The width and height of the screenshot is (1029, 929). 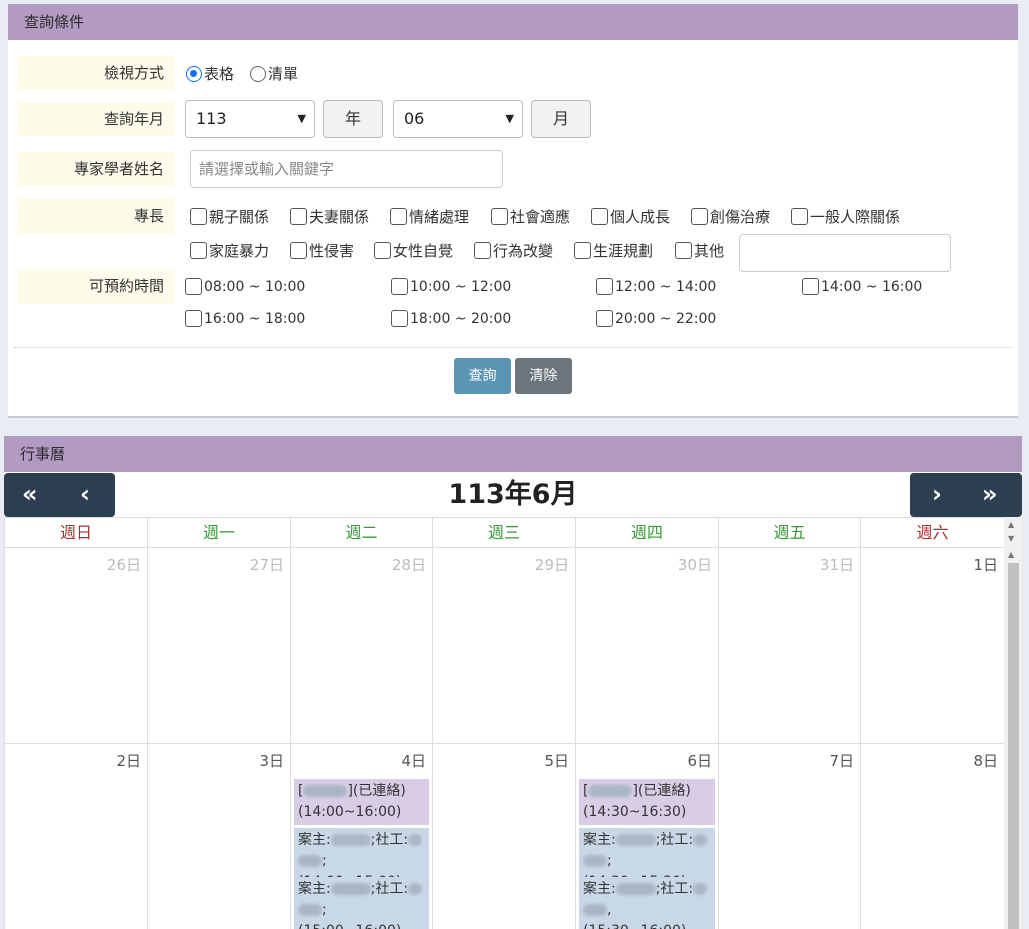 I want to click on calendar-scrollbar: ▲, so click(x=1013, y=738).